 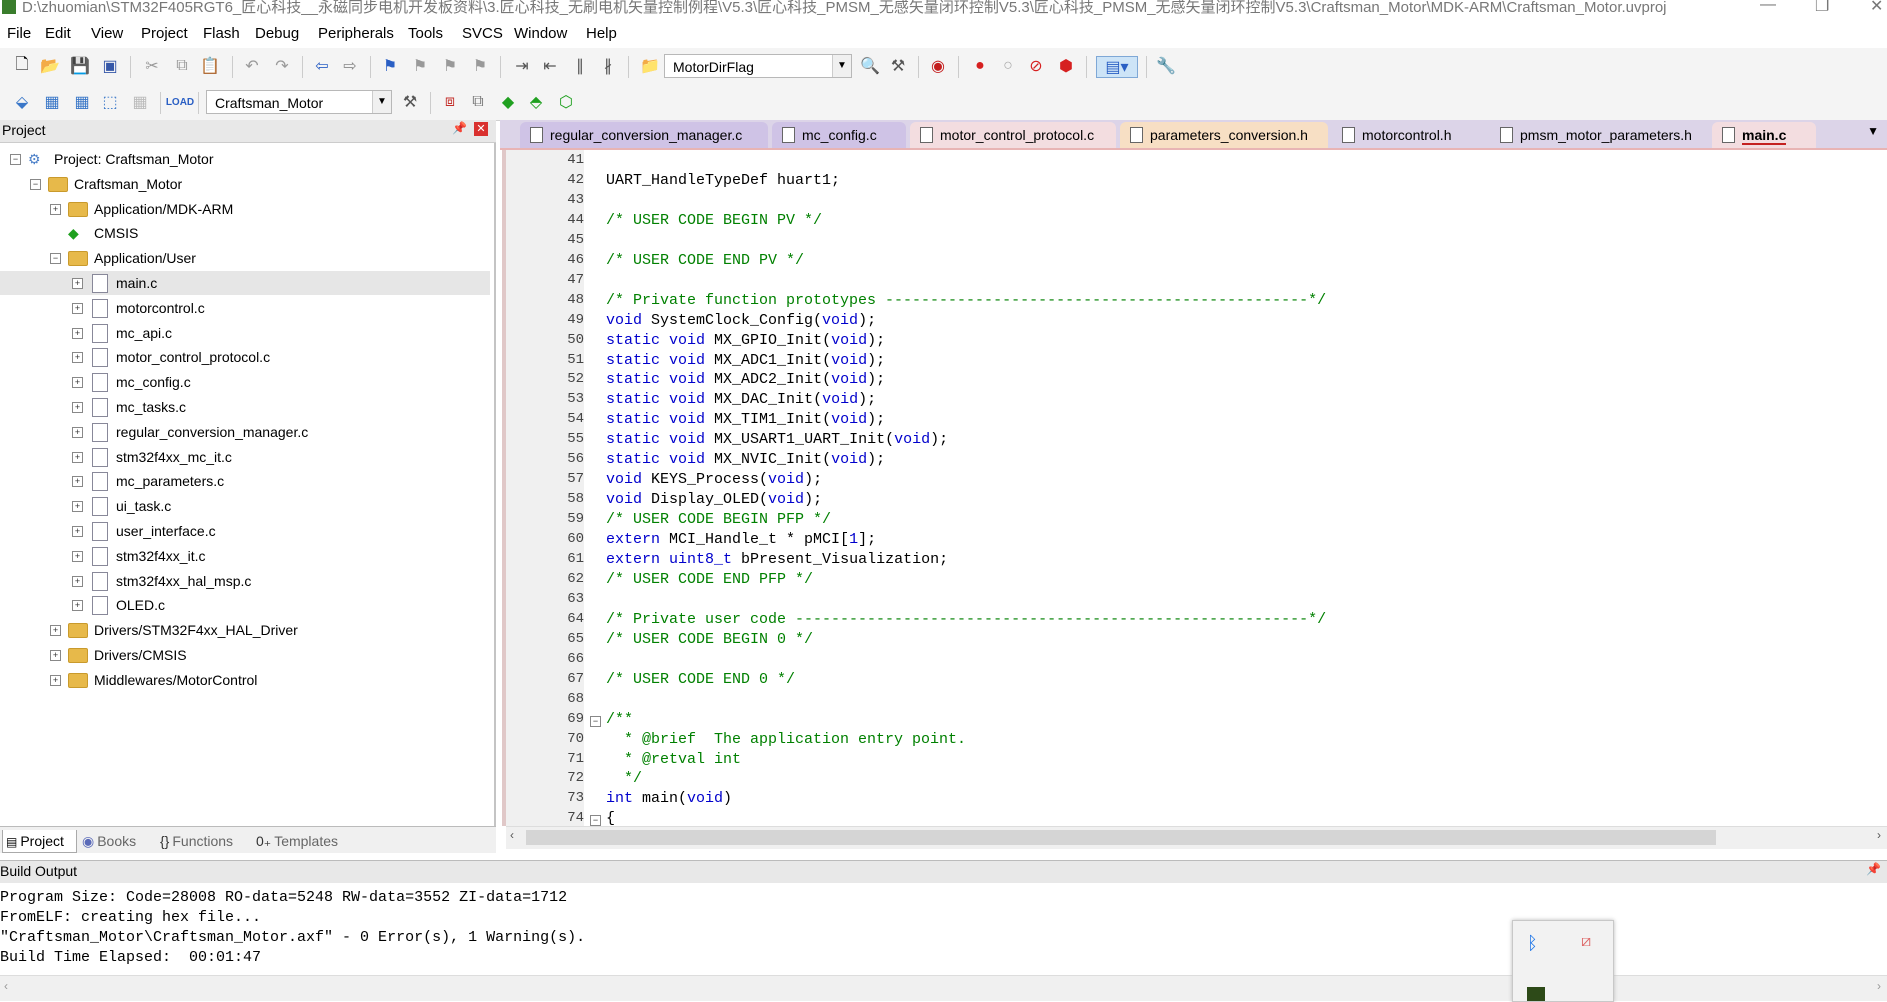 What do you see at coordinates (245, 233) in the screenshot?
I see `tree-node: ◆ CMSIS` at bounding box center [245, 233].